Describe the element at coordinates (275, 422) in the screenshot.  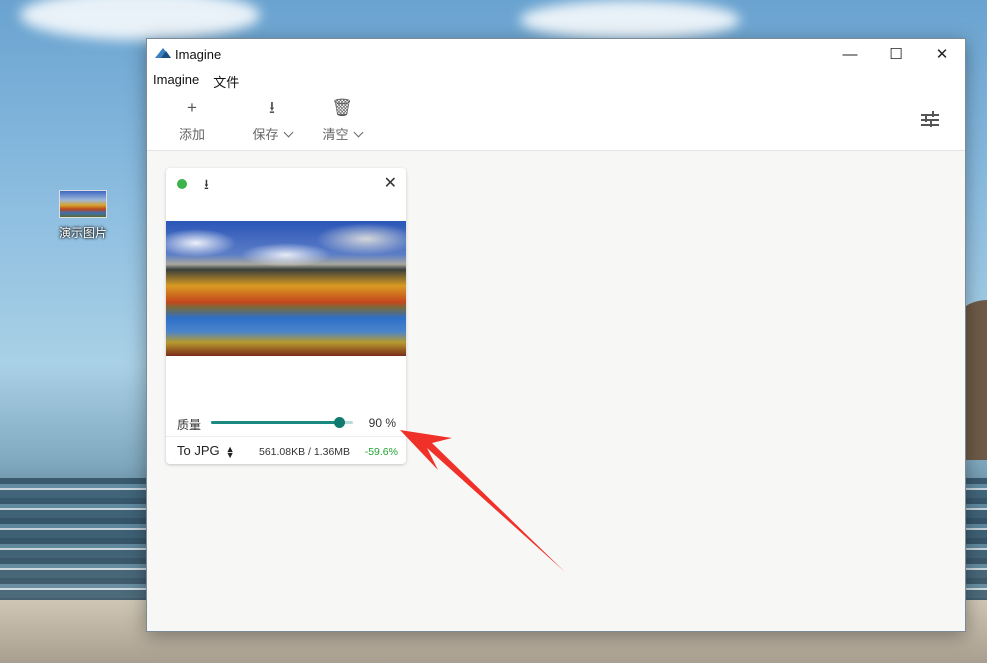
I see `quality-slider-fill` at that location.